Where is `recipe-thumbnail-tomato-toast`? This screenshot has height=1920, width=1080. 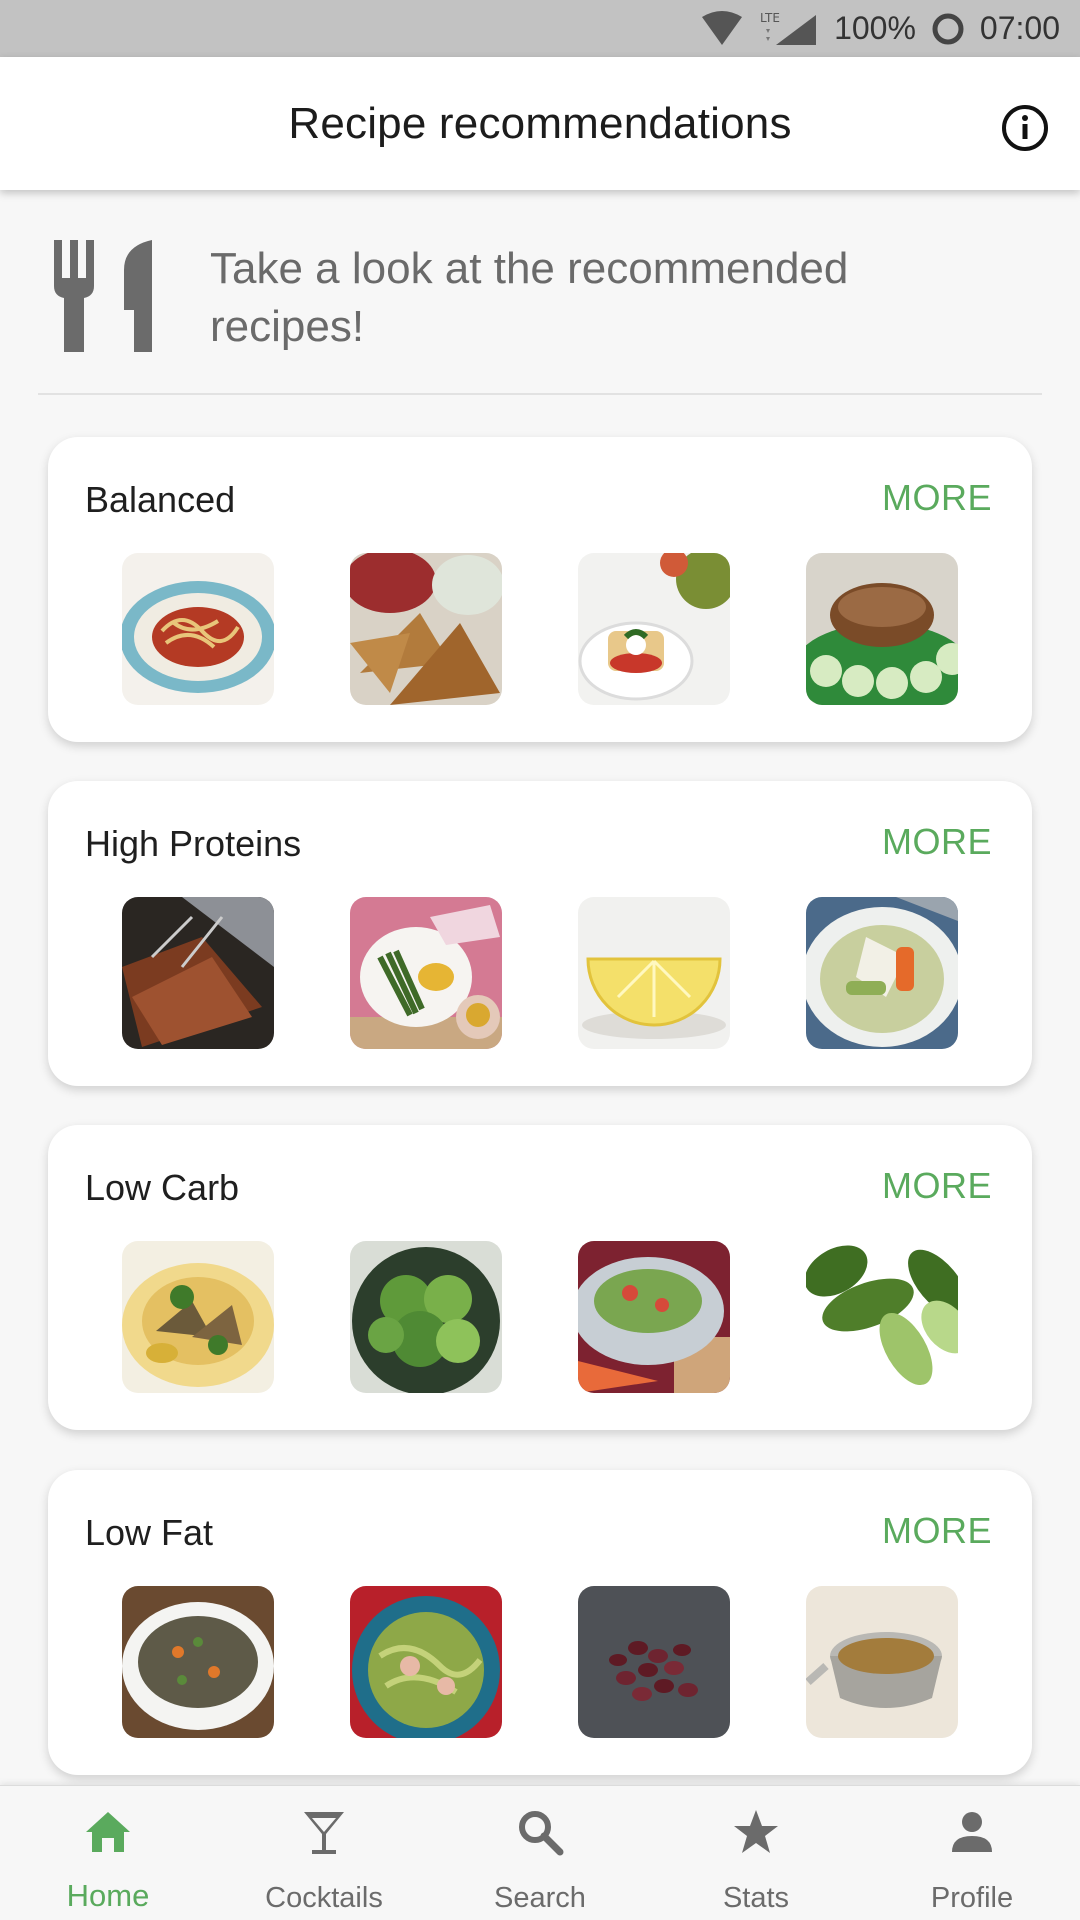 recipe-thumbnail-tomato-toast is located at coordinates (654, 629).